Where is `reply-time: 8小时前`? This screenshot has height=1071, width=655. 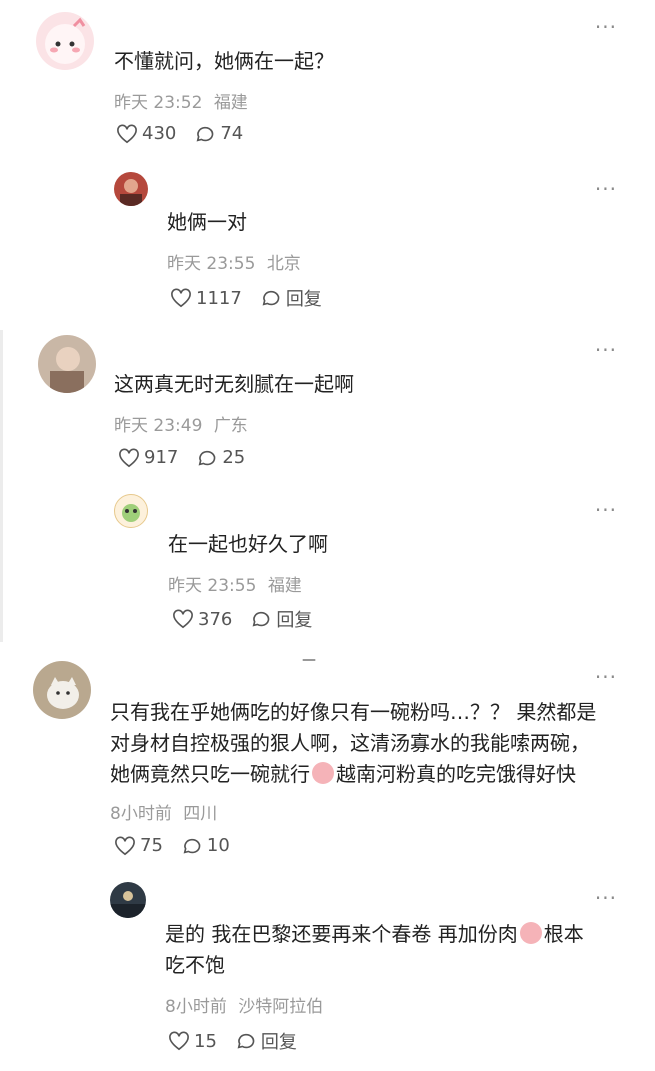
reply-time: 8小时前 is located at coordinates (196, 1007).